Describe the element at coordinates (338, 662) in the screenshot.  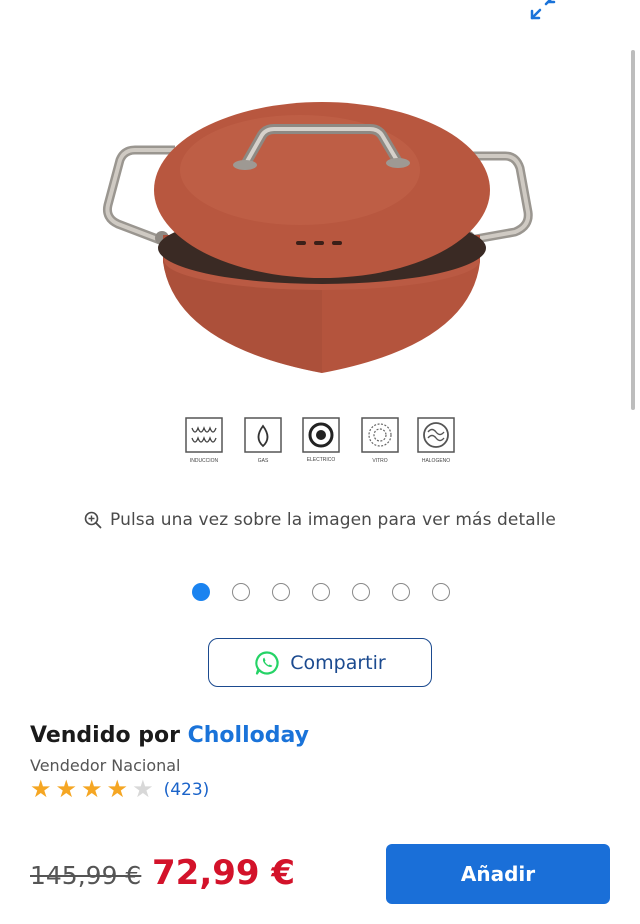
I see `share-label: Compartir` at that location.